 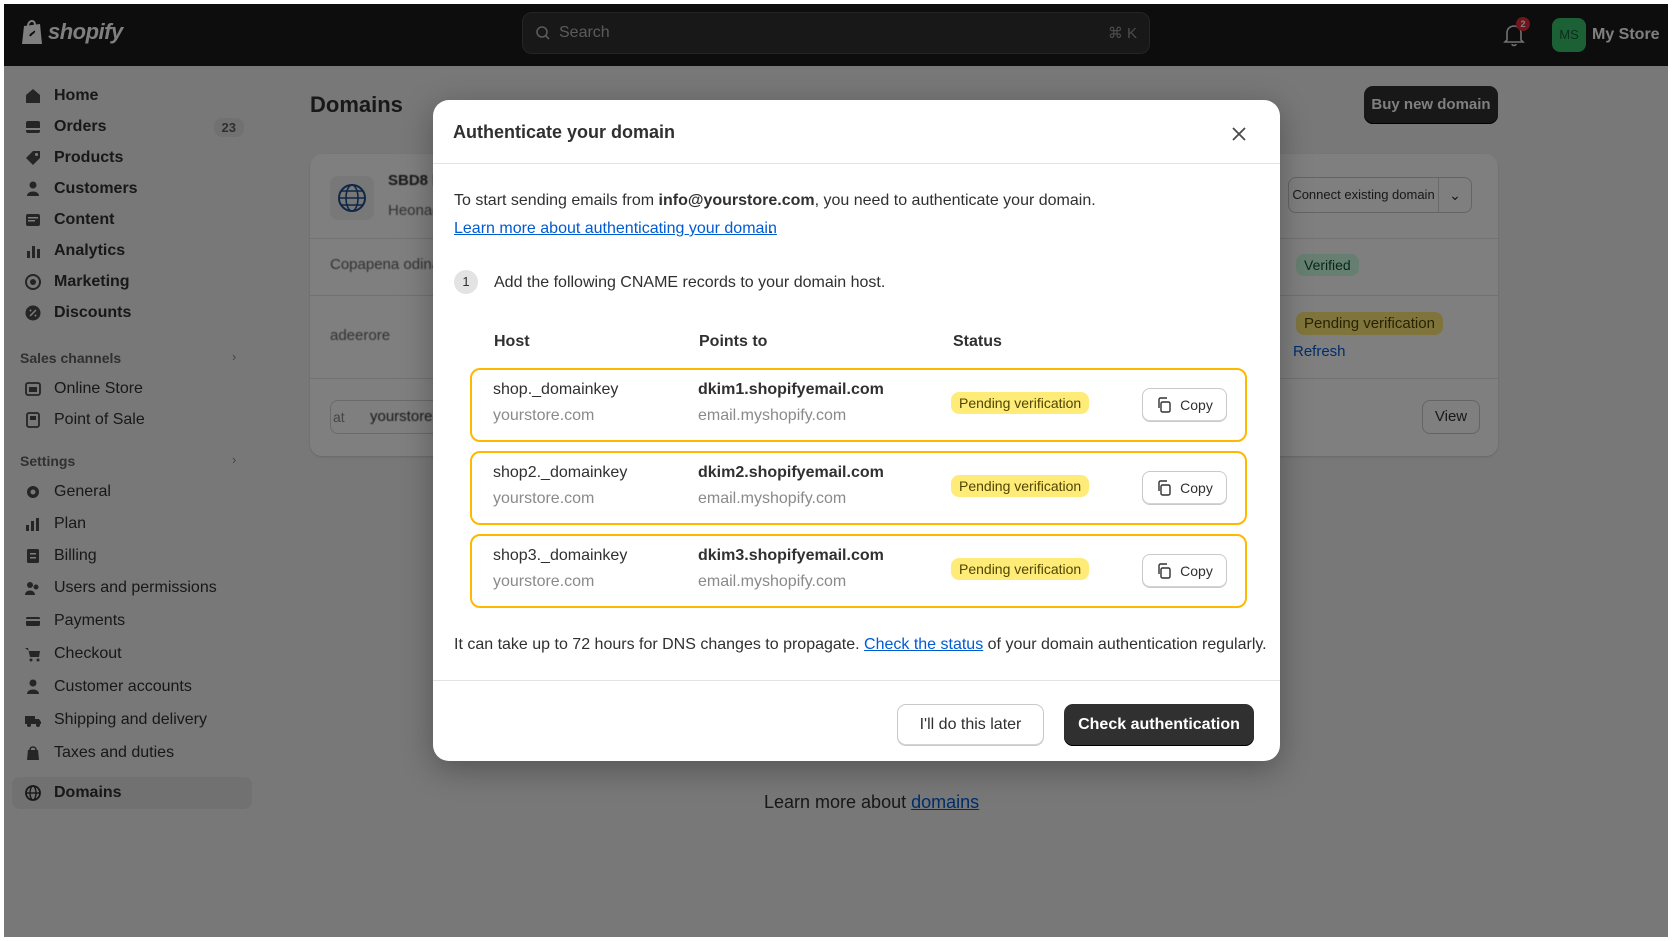 I want to click on step-number-badge: 1, so click(x=466, y=282).